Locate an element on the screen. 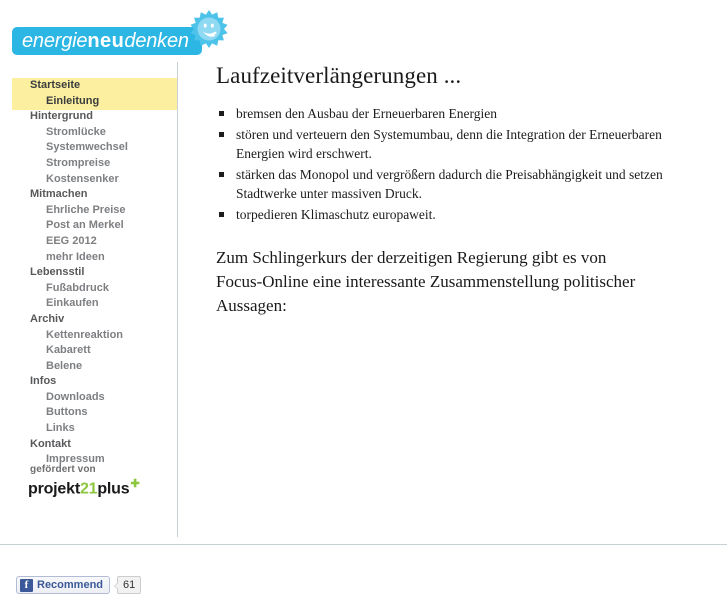 This screenshot has height=594, width=727. sidebar-item-belene: Belene is located at coordinates (88, 367).